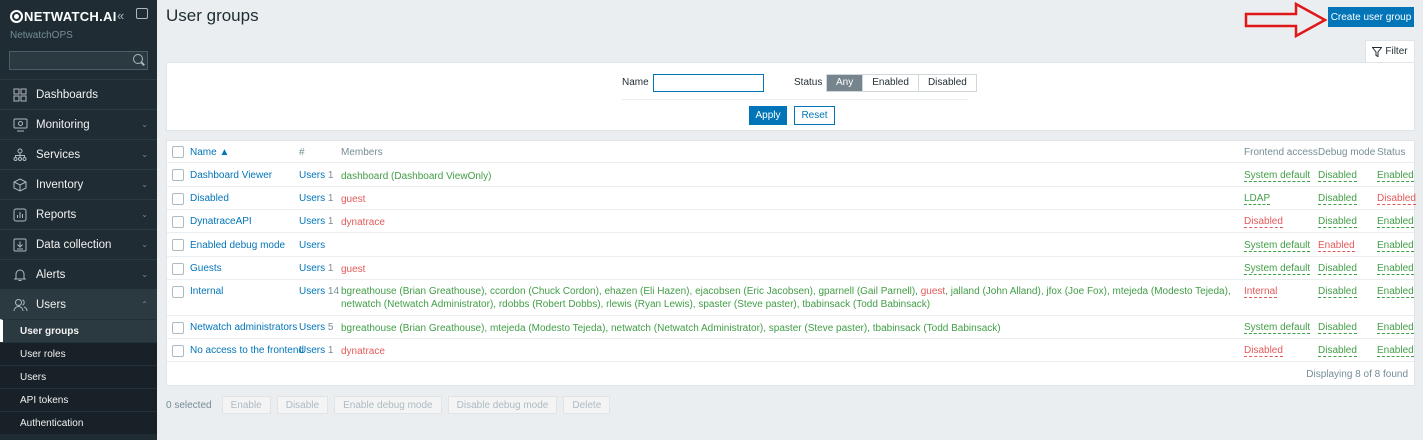 The image size is (1423, 440). I want to click on nav-item-monitoring: Monitoring ⌄, so click(78, 124).